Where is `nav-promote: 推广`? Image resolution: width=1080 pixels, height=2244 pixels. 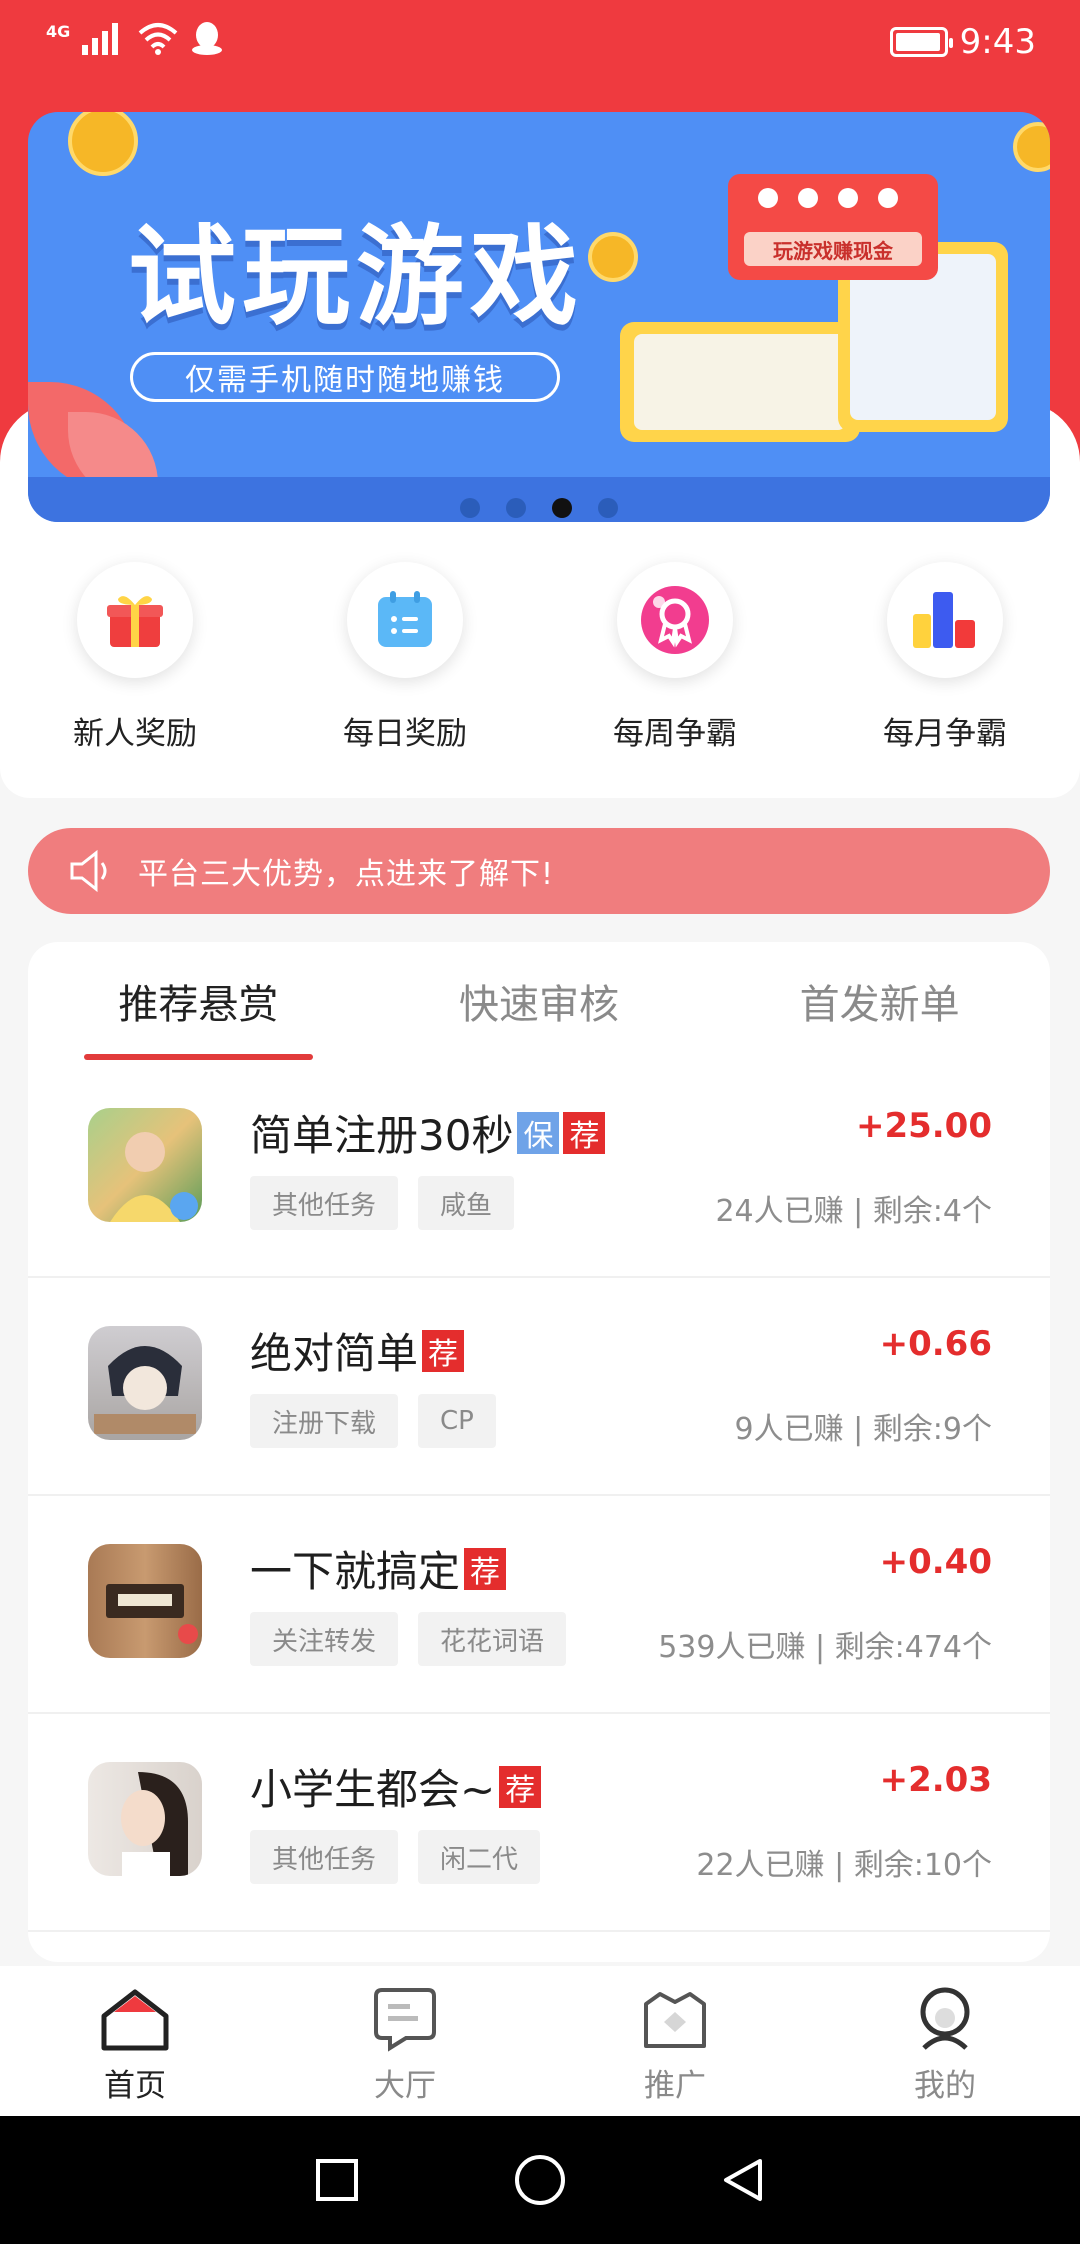
nav-promote: 推广 is located at coordinates (675, 2041).